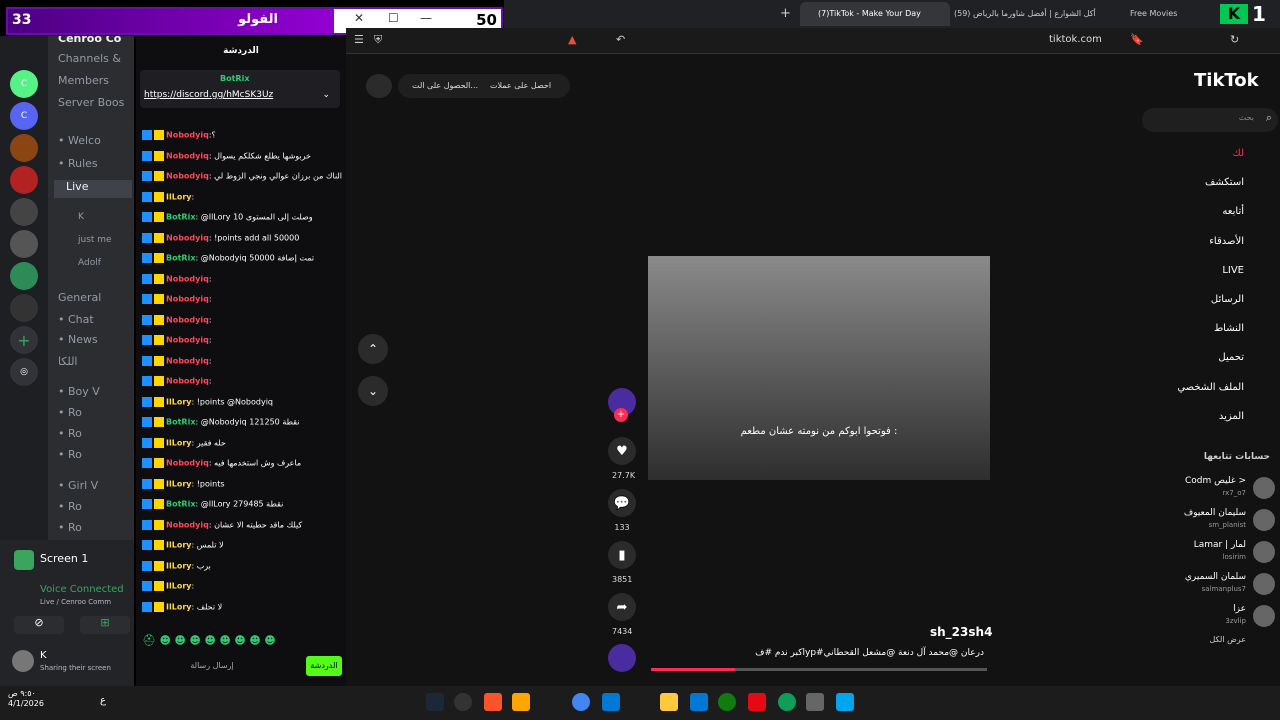 Image resolution: width=1280 pixels, height=720 pixels. Describe the element at coordinates (373, 349) in the screenshot. I see `chevron-up-icon: ⌃` at that location.